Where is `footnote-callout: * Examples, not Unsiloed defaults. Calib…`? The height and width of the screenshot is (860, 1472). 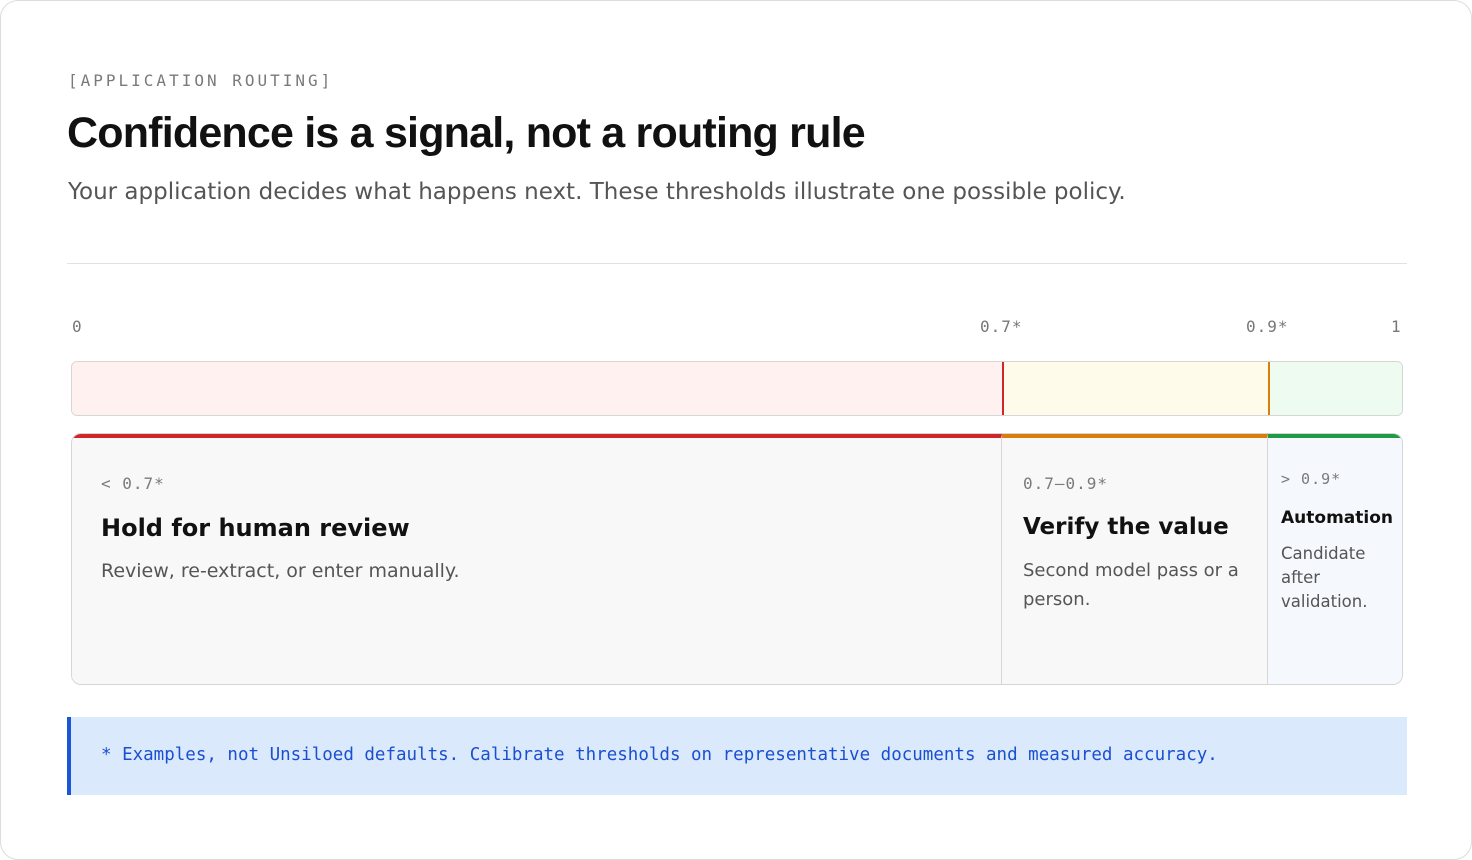 footnote-callout: * Examples, not Unsiloed defaults. Calib… is located at coordinates (737, 756).